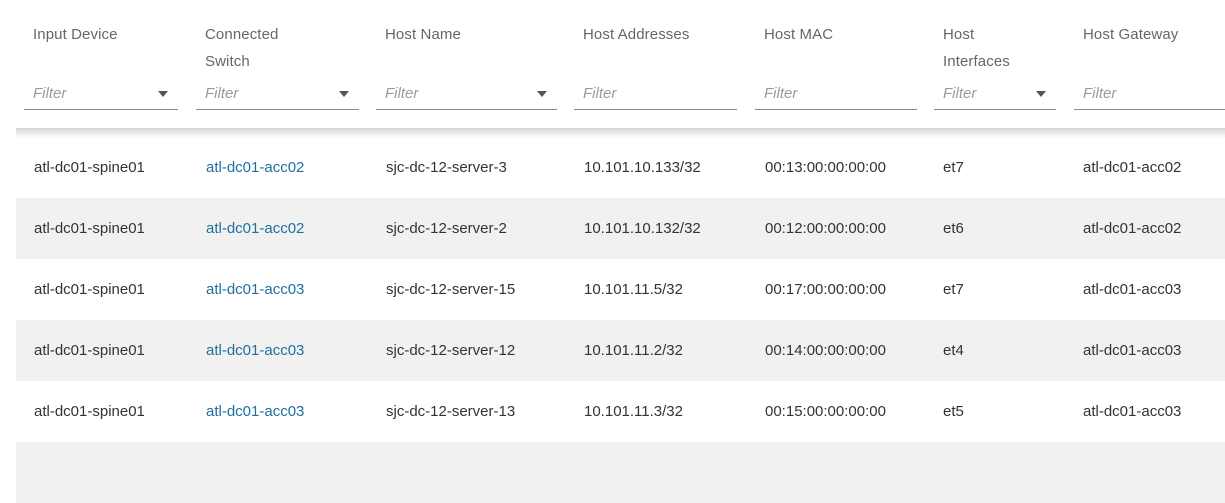  I want to click on cell-host-interfaces: et6, so click(953, 228).